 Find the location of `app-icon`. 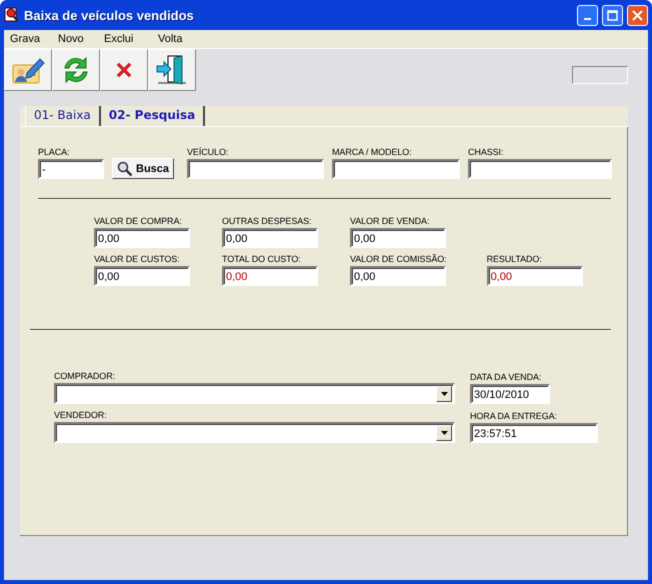

app-icon is located at coordinates (12, 15).